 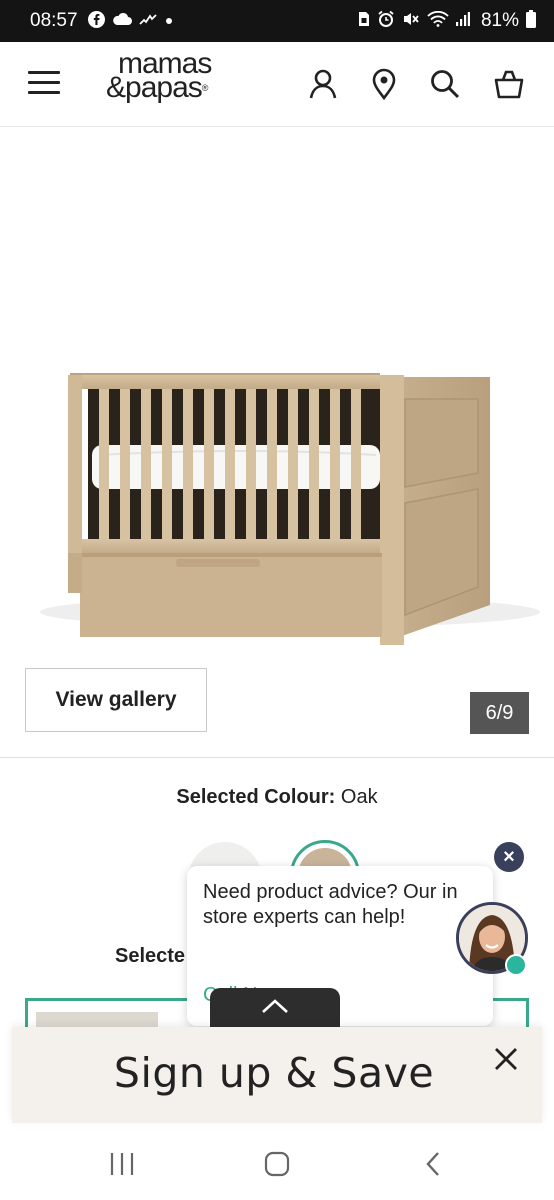 What do you see at coordinates (506, 1059) in the screenshot?
I see `close-icon` at bounding box center [506, 1059].